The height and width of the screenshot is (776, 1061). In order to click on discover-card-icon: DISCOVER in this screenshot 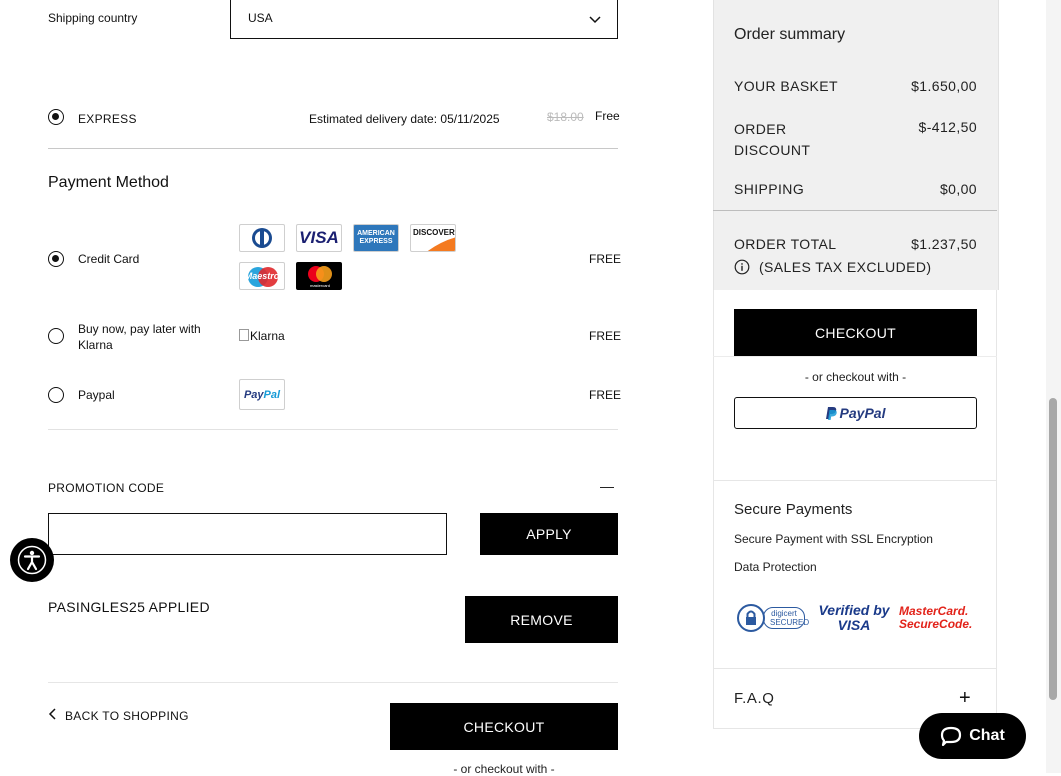, I will do `click(433, 238)`.